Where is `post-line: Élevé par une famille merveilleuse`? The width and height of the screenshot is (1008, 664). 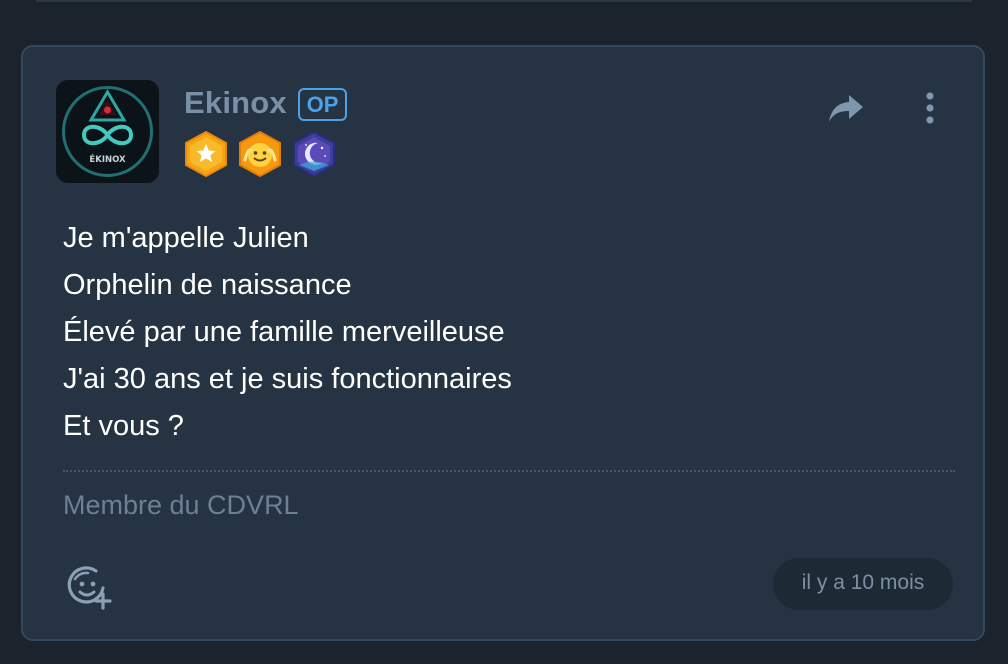 post-line: Élevé par une famille merveilleuse is located at coordinates (284, 332).